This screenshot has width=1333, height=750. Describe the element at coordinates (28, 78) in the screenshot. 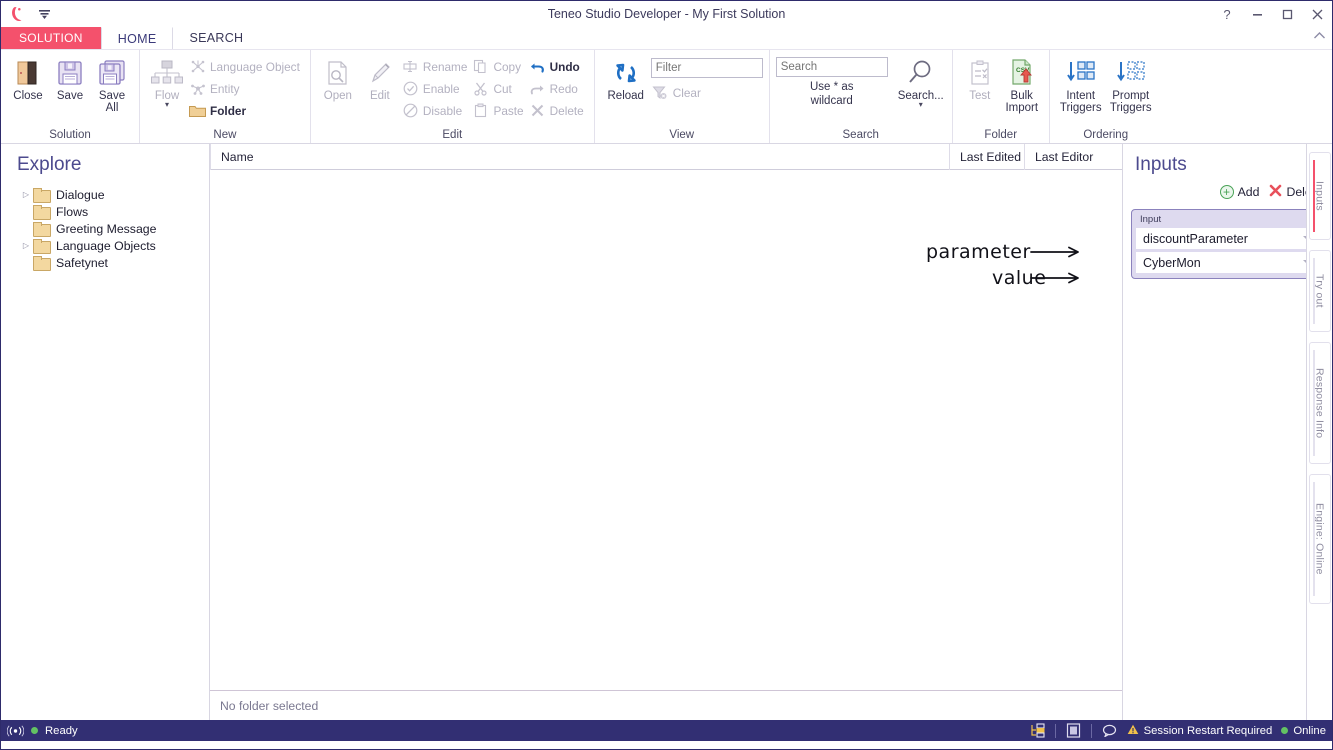

I see `close-solution-button: Close` at that location.